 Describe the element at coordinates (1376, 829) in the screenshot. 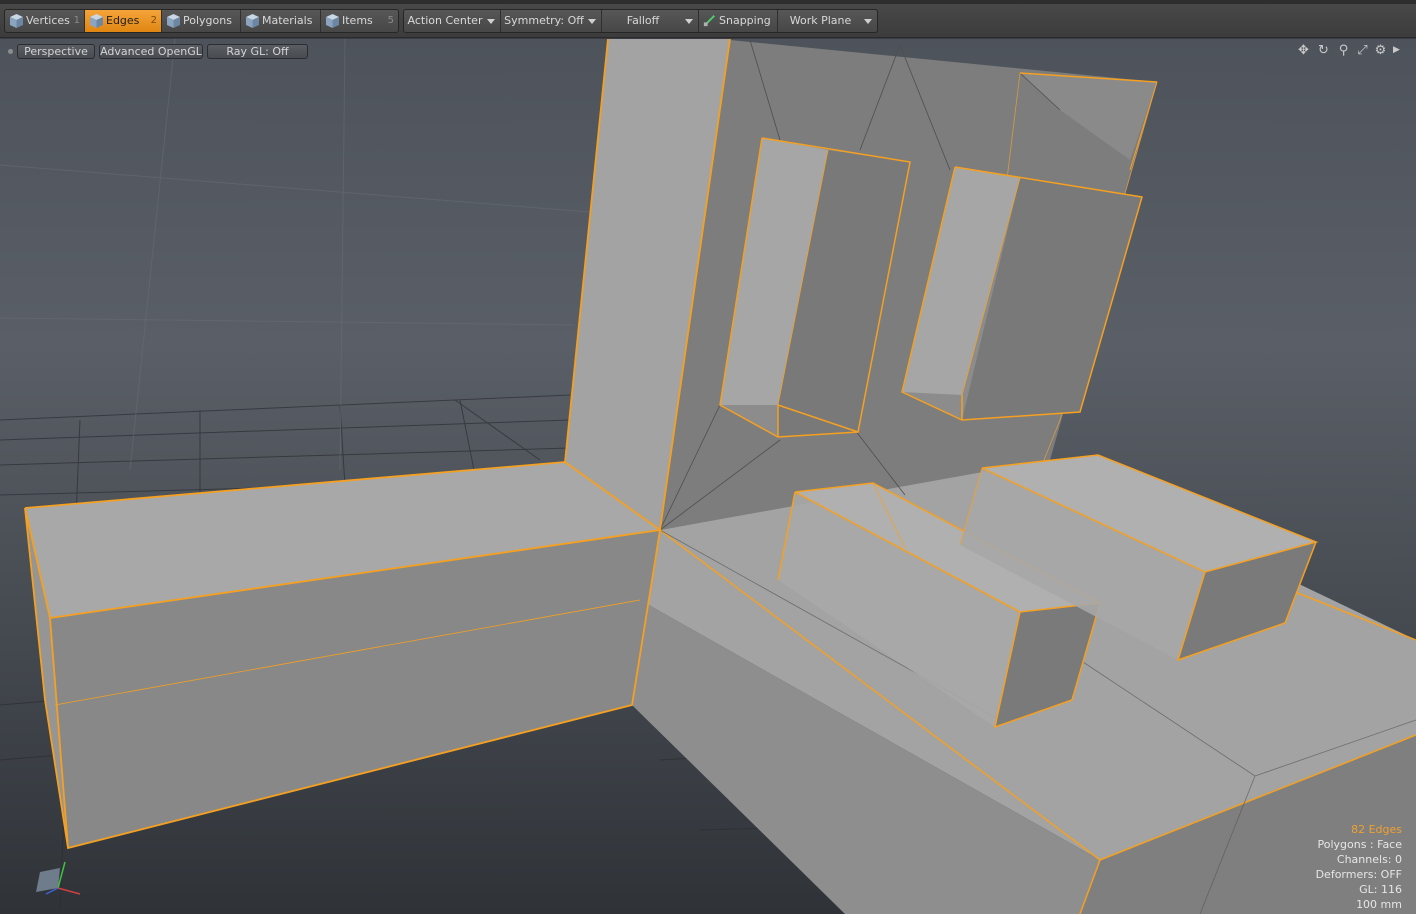

I see `selection-count: 82 Edges` at that location.